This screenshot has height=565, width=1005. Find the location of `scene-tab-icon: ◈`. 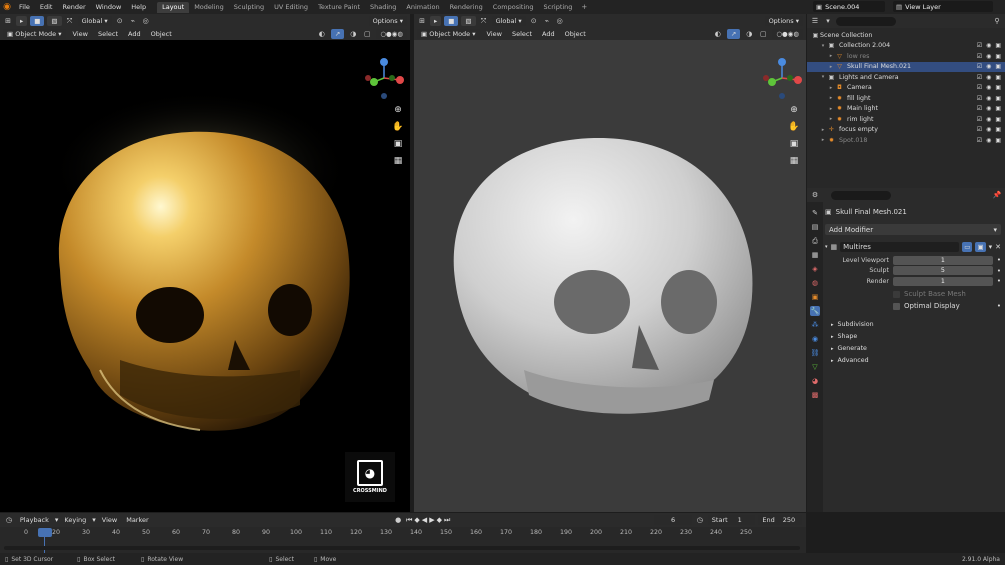

scene-tab-icon: ◈ is located at coordinates (815, 269).